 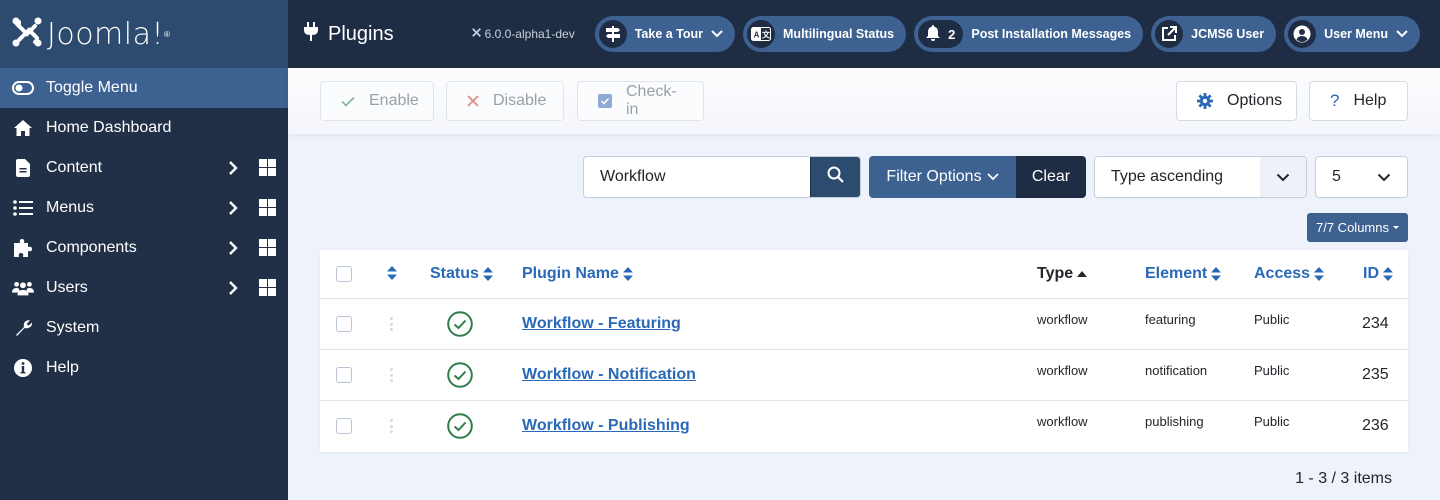 What do you see at coordinates (612, 34) in the screenshot?
I see `signpost-icon` at bounding box center [612, 34].